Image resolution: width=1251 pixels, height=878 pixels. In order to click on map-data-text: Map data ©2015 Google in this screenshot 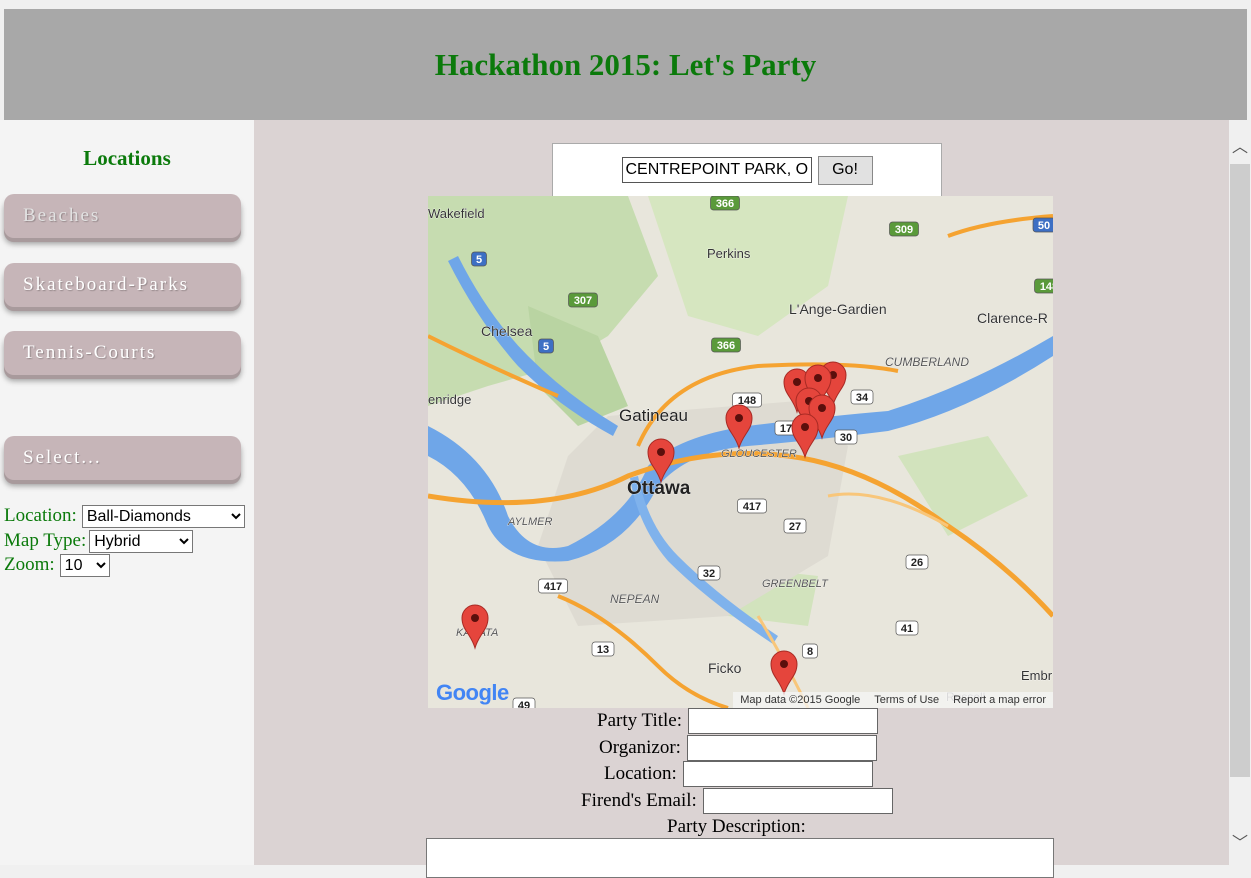, I will do `click(800, 700)`.